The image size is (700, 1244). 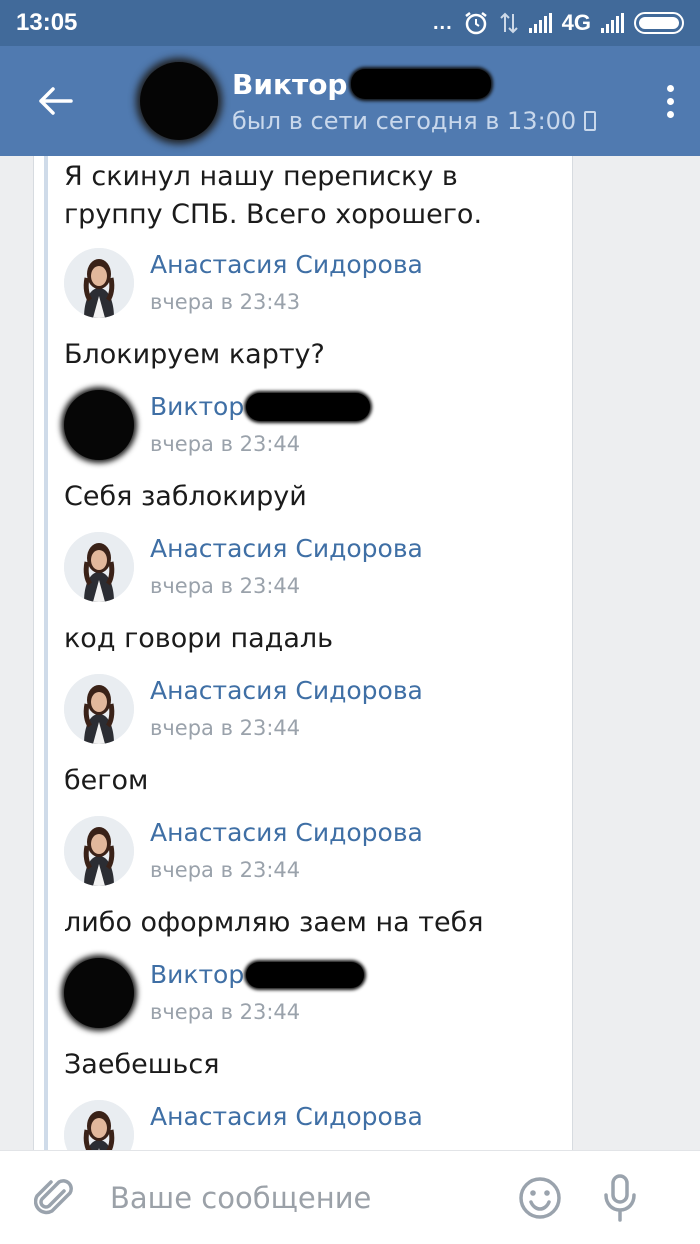 What do you see at coordinates (590, 120) in the screenshot?
I see `phone-device-icon` at bounding box center [590, 120].